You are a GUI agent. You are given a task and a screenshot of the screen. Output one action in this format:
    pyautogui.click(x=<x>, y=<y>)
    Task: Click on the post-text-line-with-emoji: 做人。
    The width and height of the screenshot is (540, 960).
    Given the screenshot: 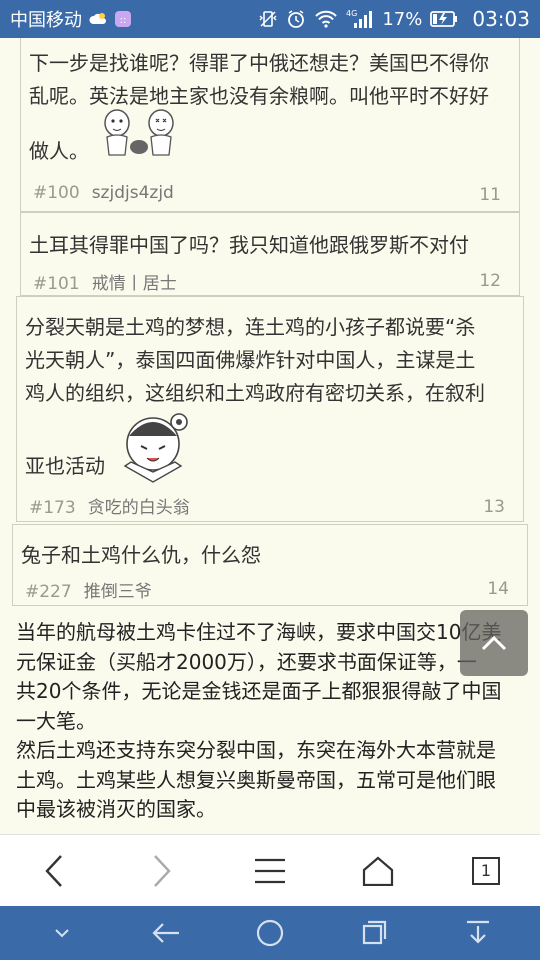 What is the action you would take?
    pyautogui.click(x=274, y=136)
    